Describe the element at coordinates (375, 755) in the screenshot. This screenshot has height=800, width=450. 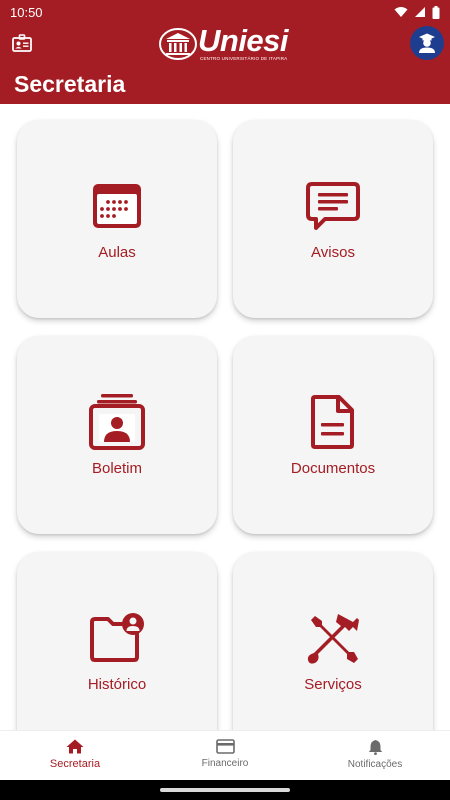
I see `nav-item-notificacoes: Notificações` at that location.